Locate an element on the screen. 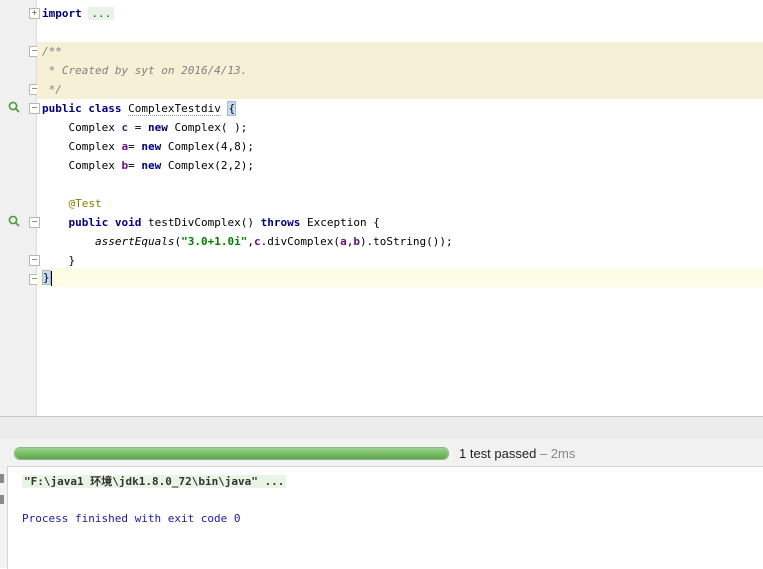 This screenshot has height=569, width=763. doc-comment: */ is located at coordinates (52, 89).